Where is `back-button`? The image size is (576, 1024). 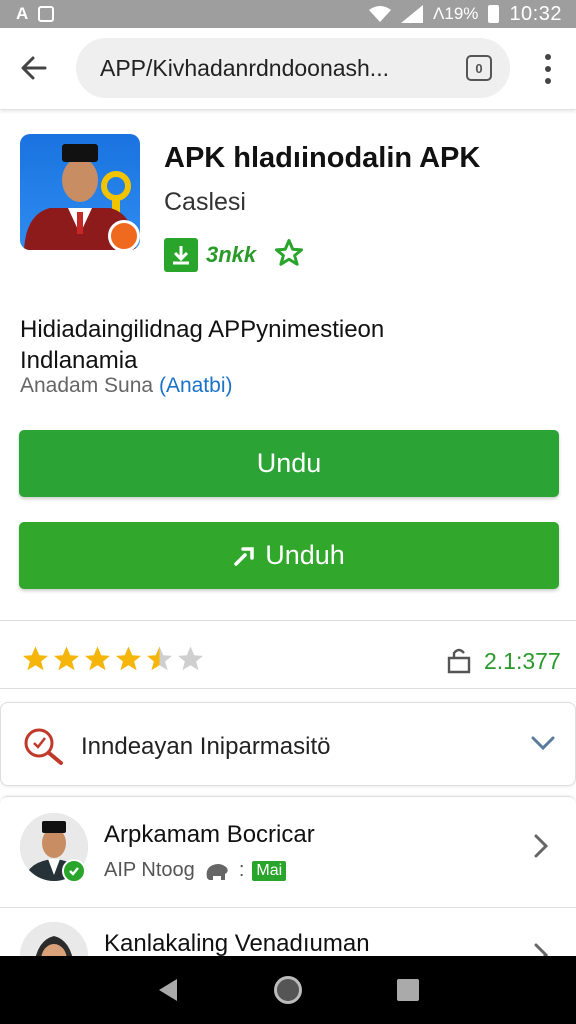 back-button is located at coordinates (34, 68).